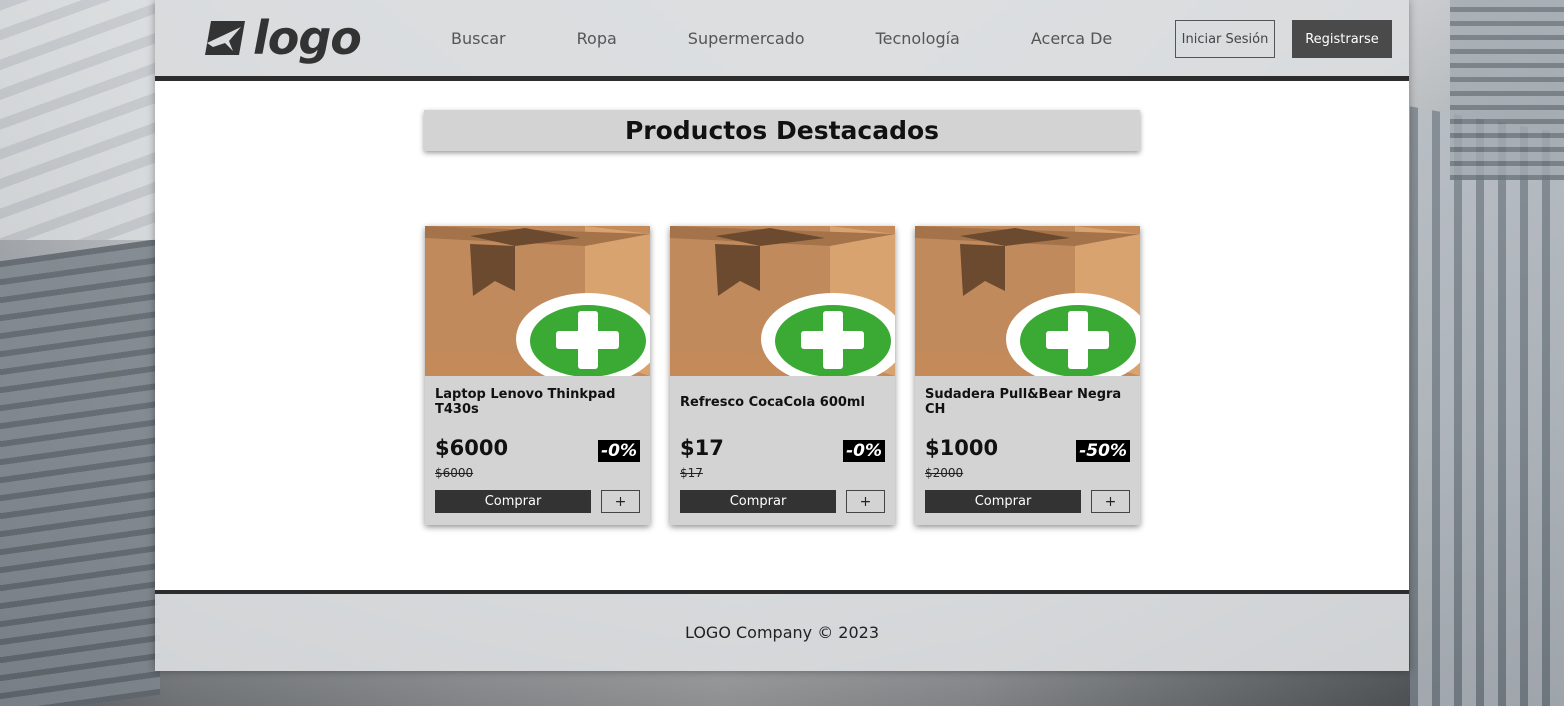  I want to click on nav-tecnologia: Tecnología, so click(918, 38).